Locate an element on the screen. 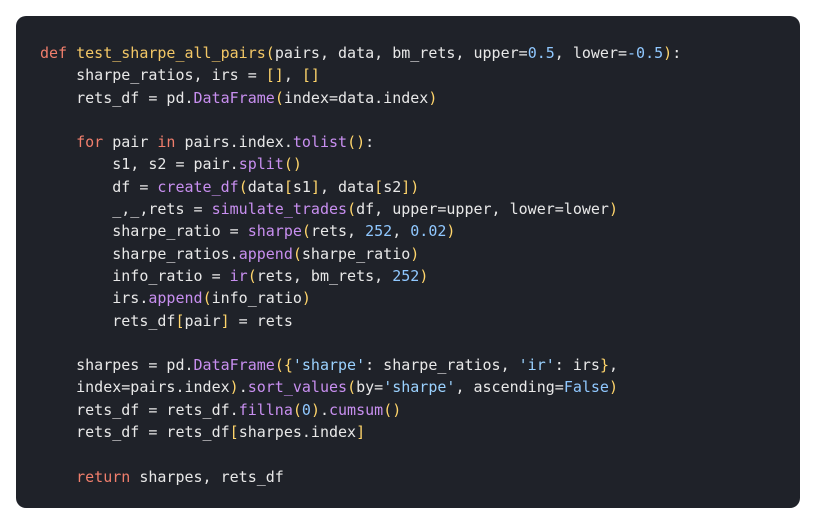 This screenshot has height=524, width=816. code-token: : irs is located at coordinates (577, 365).